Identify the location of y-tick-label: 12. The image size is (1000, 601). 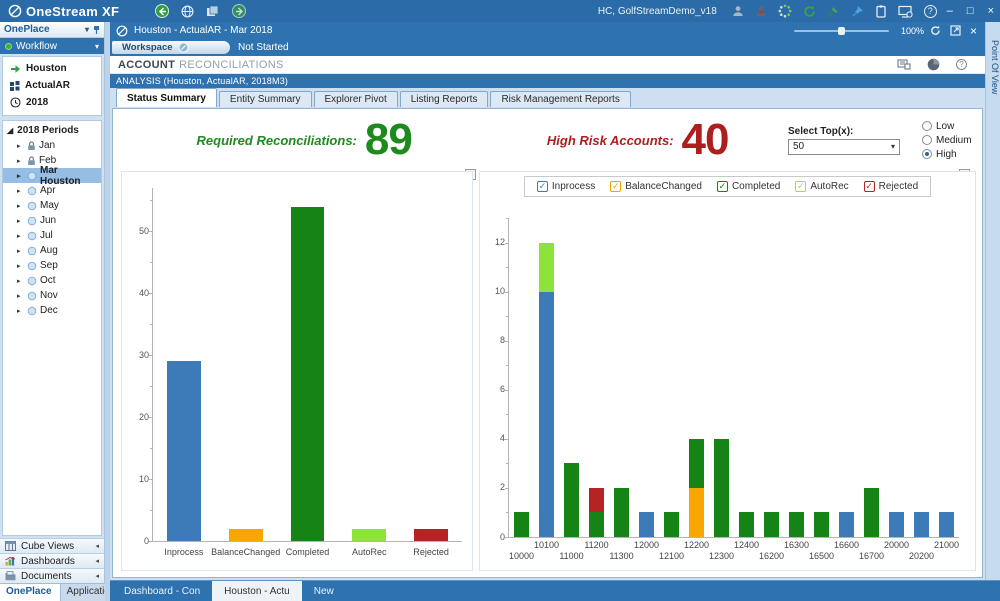
(499, 242).